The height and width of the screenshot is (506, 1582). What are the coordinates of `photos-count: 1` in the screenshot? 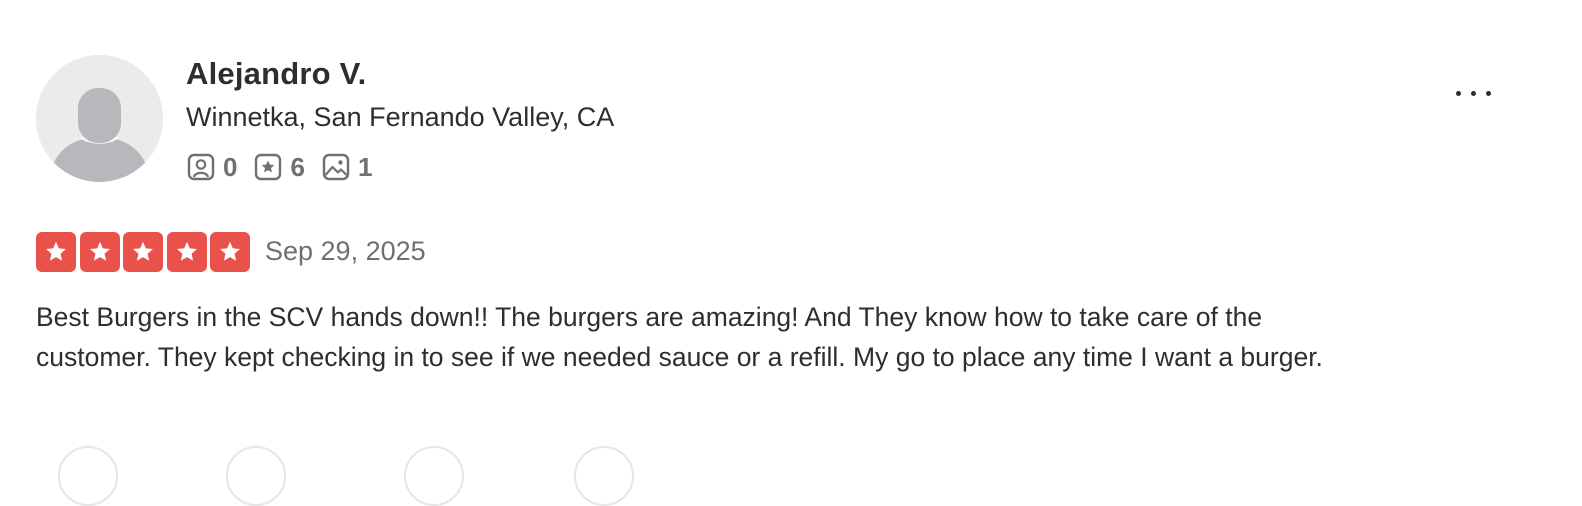 It's located at (365, 166).